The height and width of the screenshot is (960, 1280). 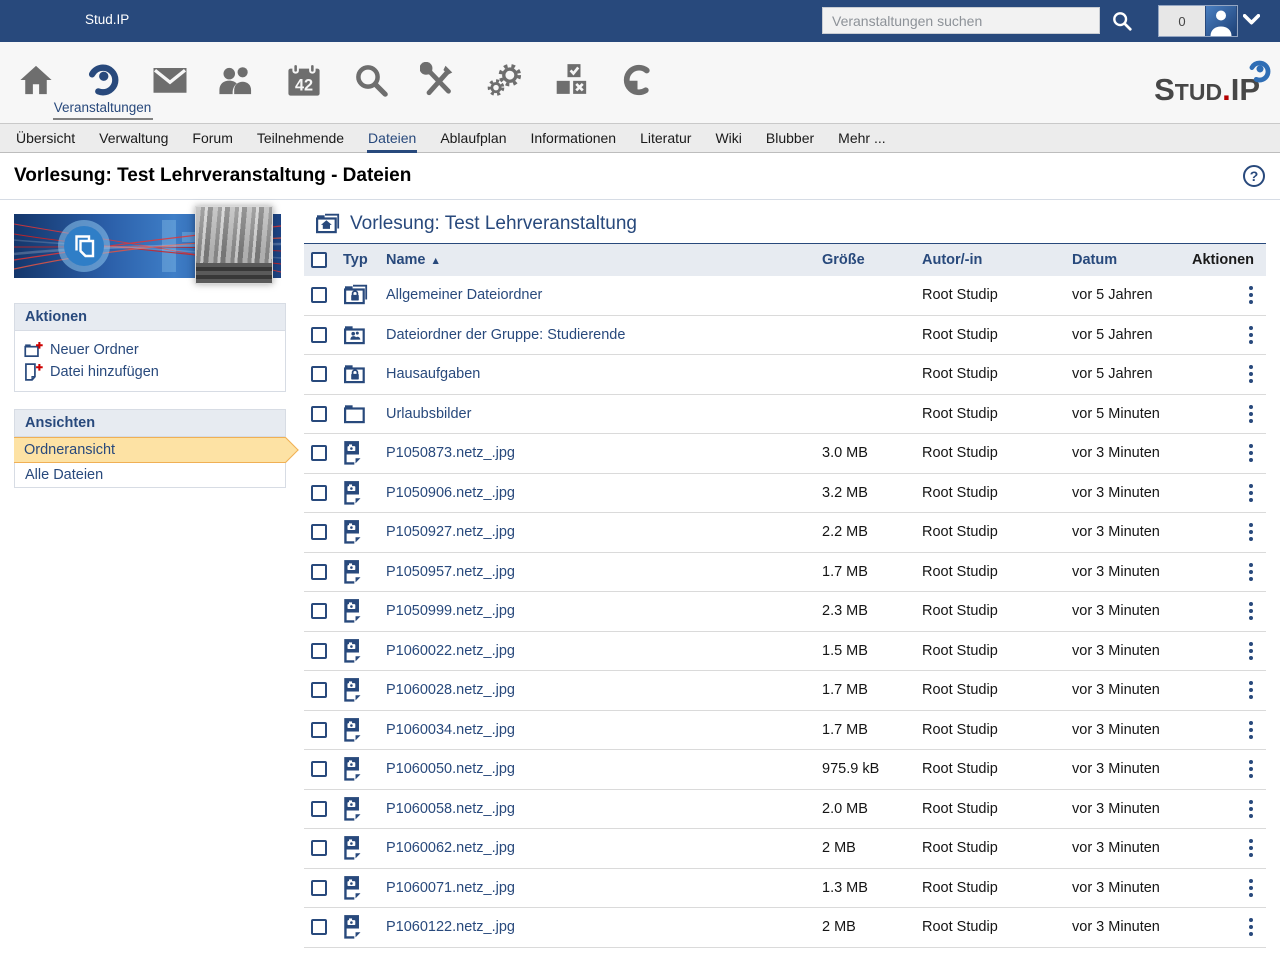 I want to click on nav-messages, so click(x=169, y=82).